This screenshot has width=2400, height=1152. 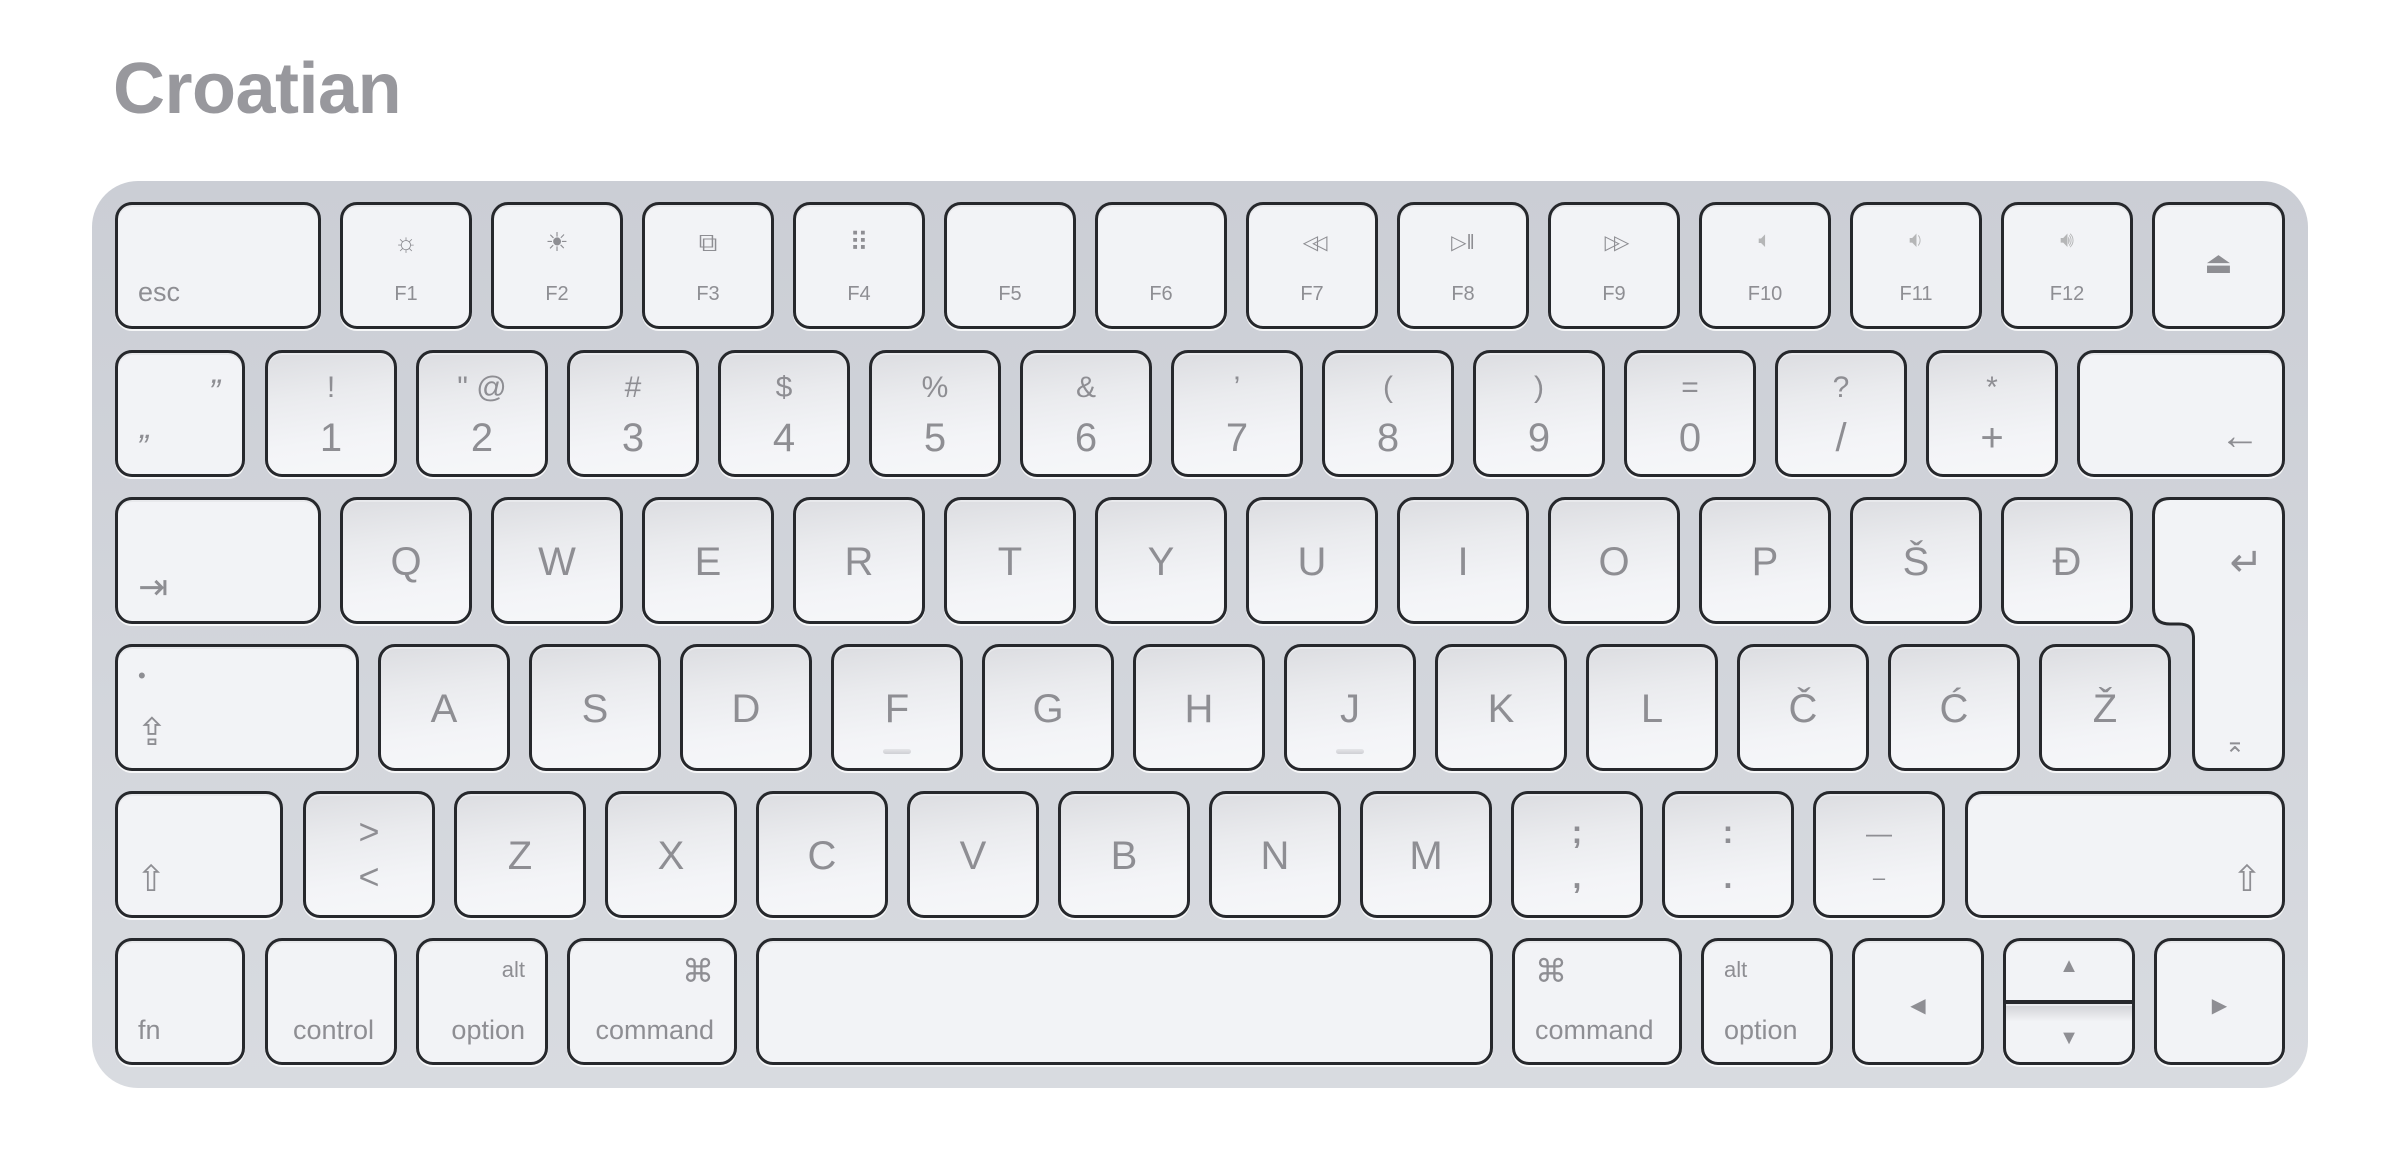 What do you see at coordinates (520, 854) in the screenshot?
I see `key-z: Z` at bounding box center [520, 854].